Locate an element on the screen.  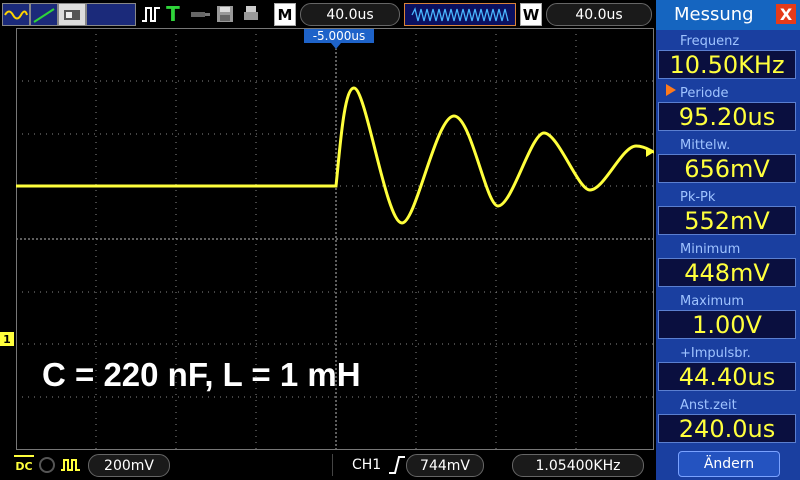
change-button: Ändern is located at coordinates (729, 464).